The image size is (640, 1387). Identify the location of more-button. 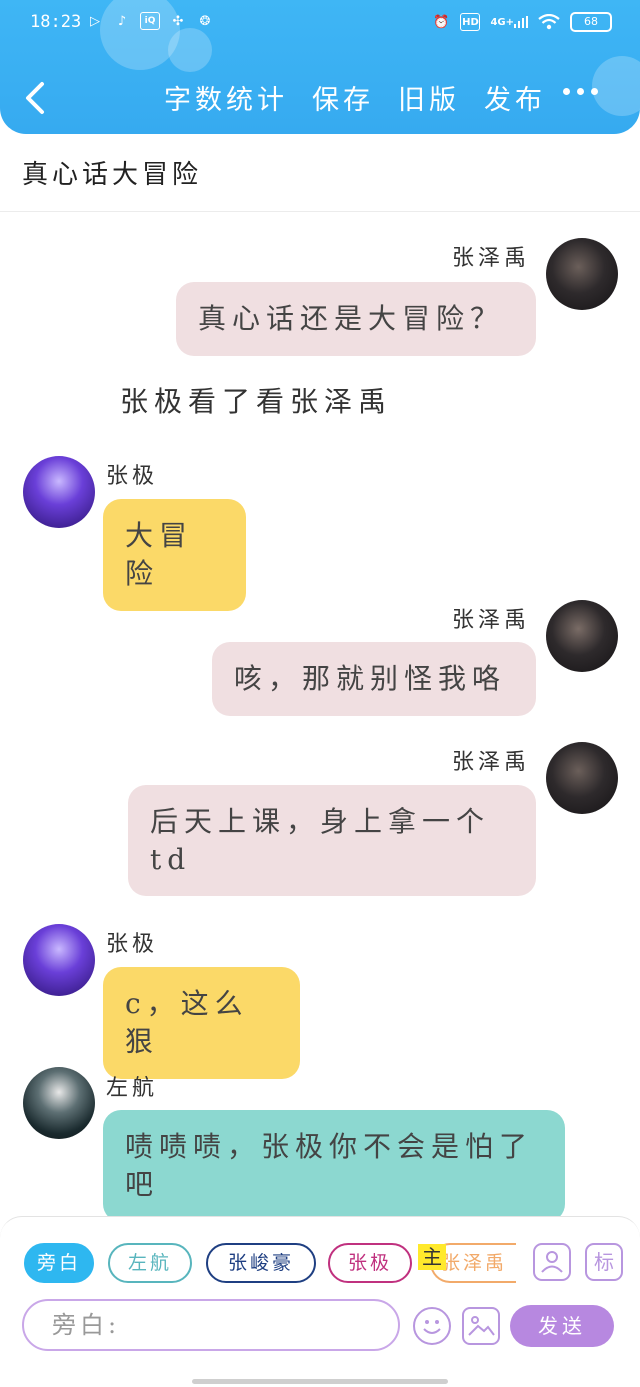
(580, 91).